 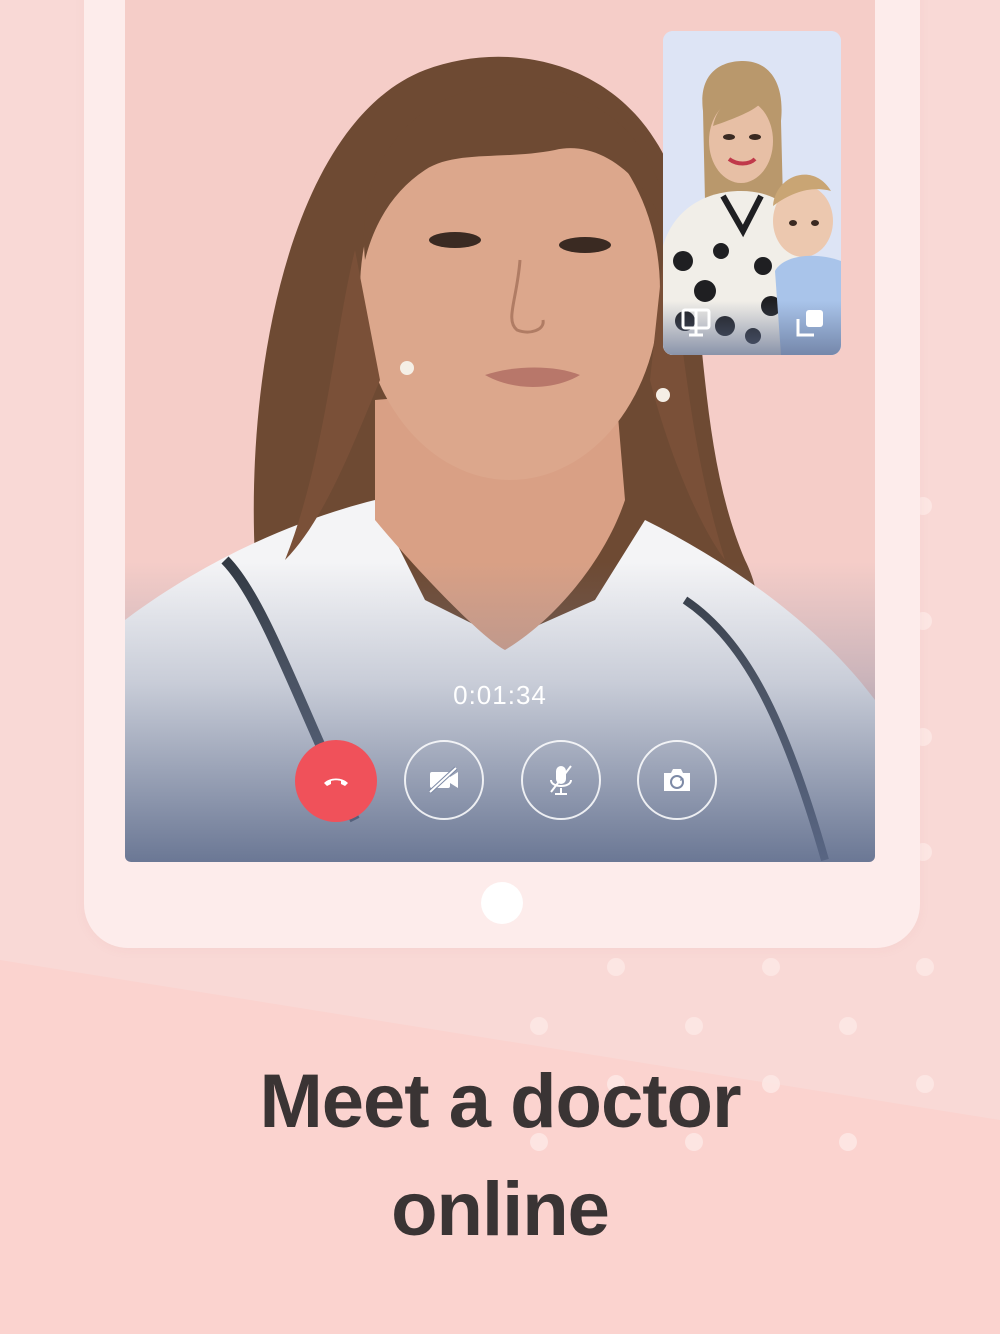 I want to click on swap-view-icon, so click(x=809, y=322).